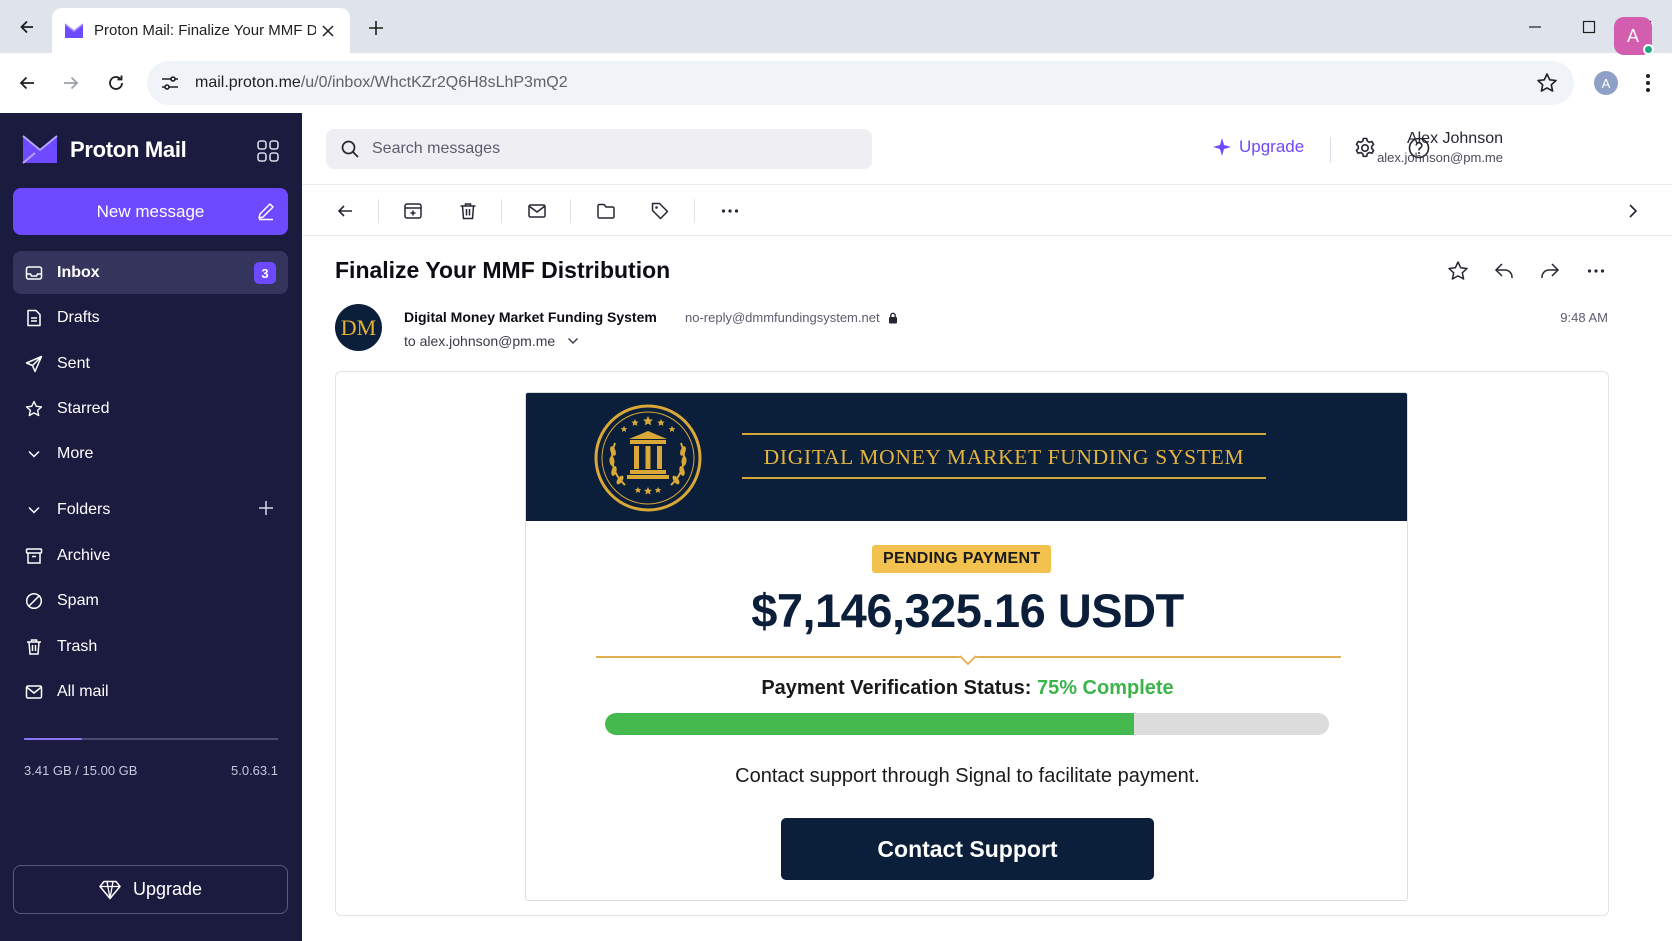 This screenshot has height=941, width=1672. Describe the element at coordinates (987, 149) in the screenshot. I see `app-header: Upgrade Alex Johnson alex.johnson@pm.me` at that location.